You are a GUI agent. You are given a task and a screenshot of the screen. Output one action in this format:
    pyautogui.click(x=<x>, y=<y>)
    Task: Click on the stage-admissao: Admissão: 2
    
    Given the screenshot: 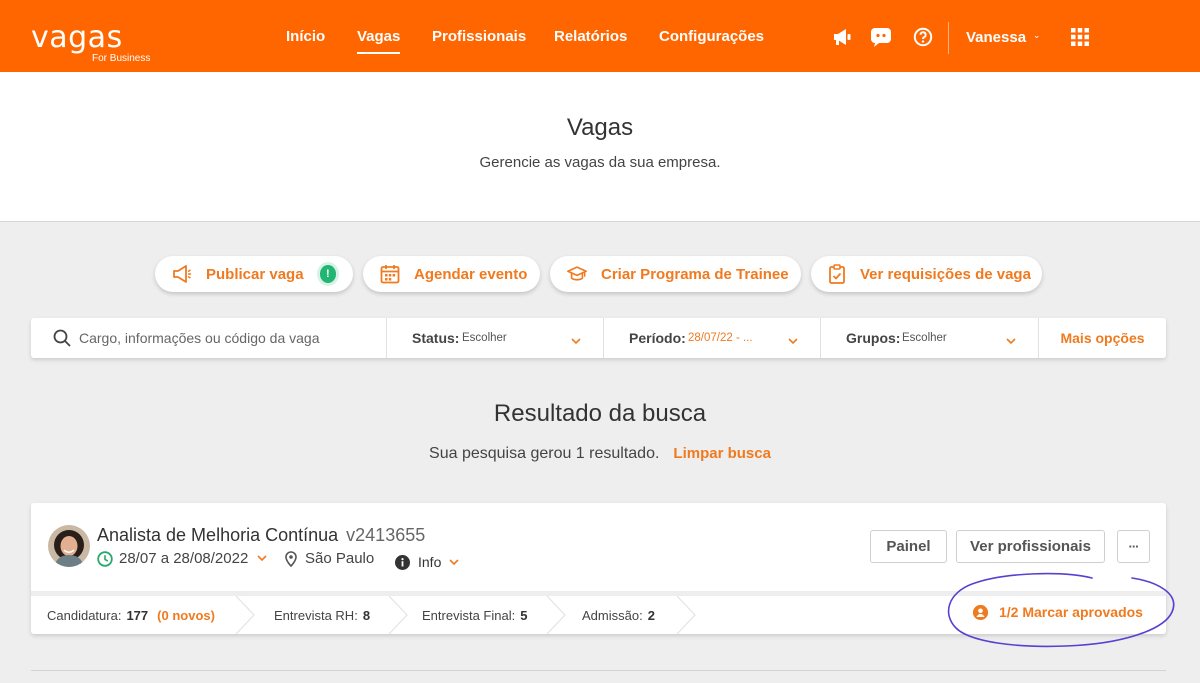 What is the action you would take?
    pyautogui.click(x=618, y=615)
    